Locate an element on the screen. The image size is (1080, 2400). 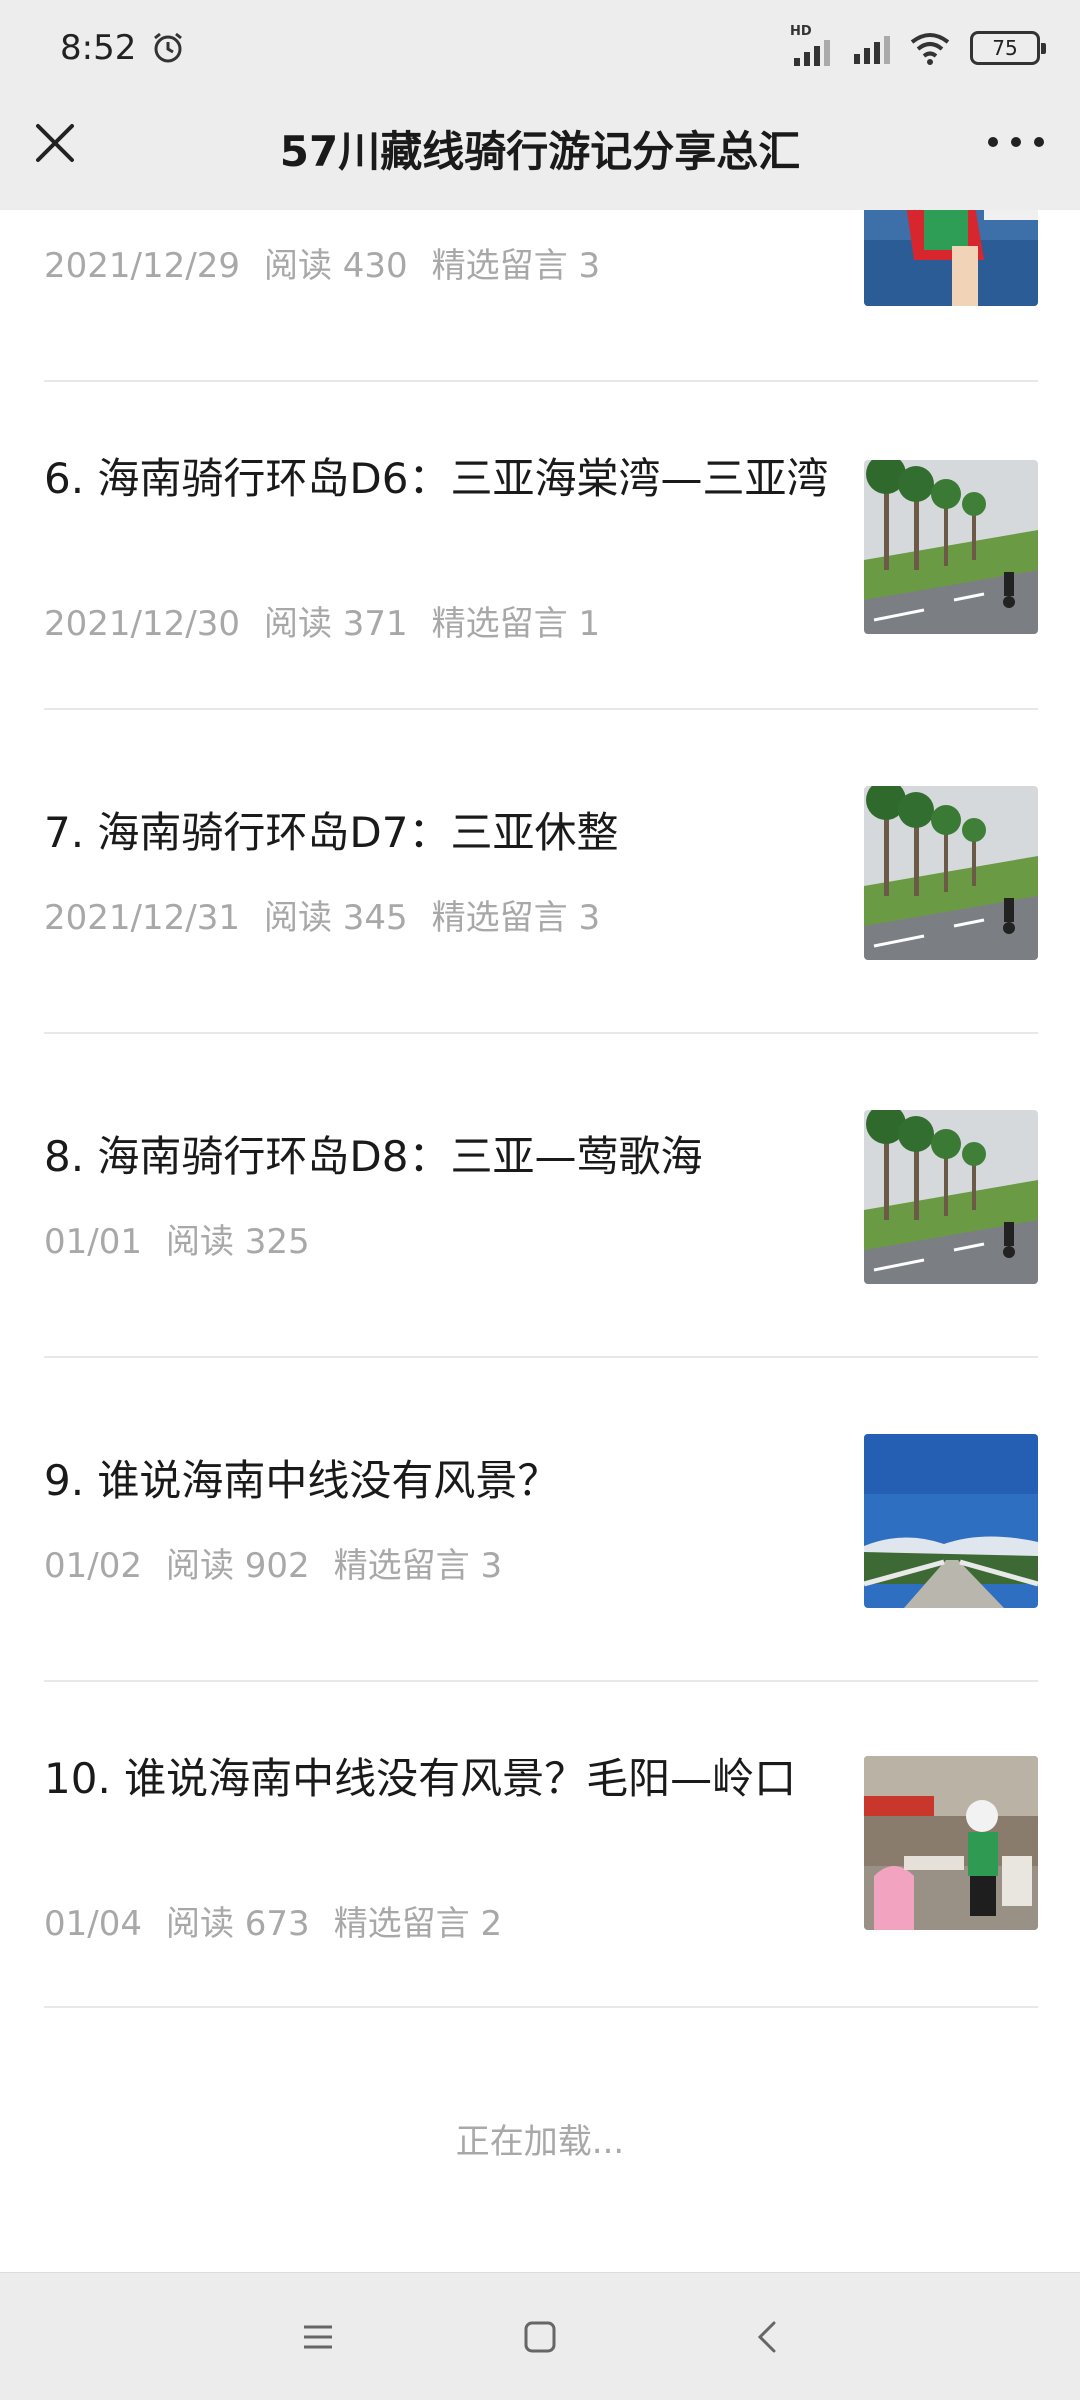
home-icon is located at coordinates (540, 2337).